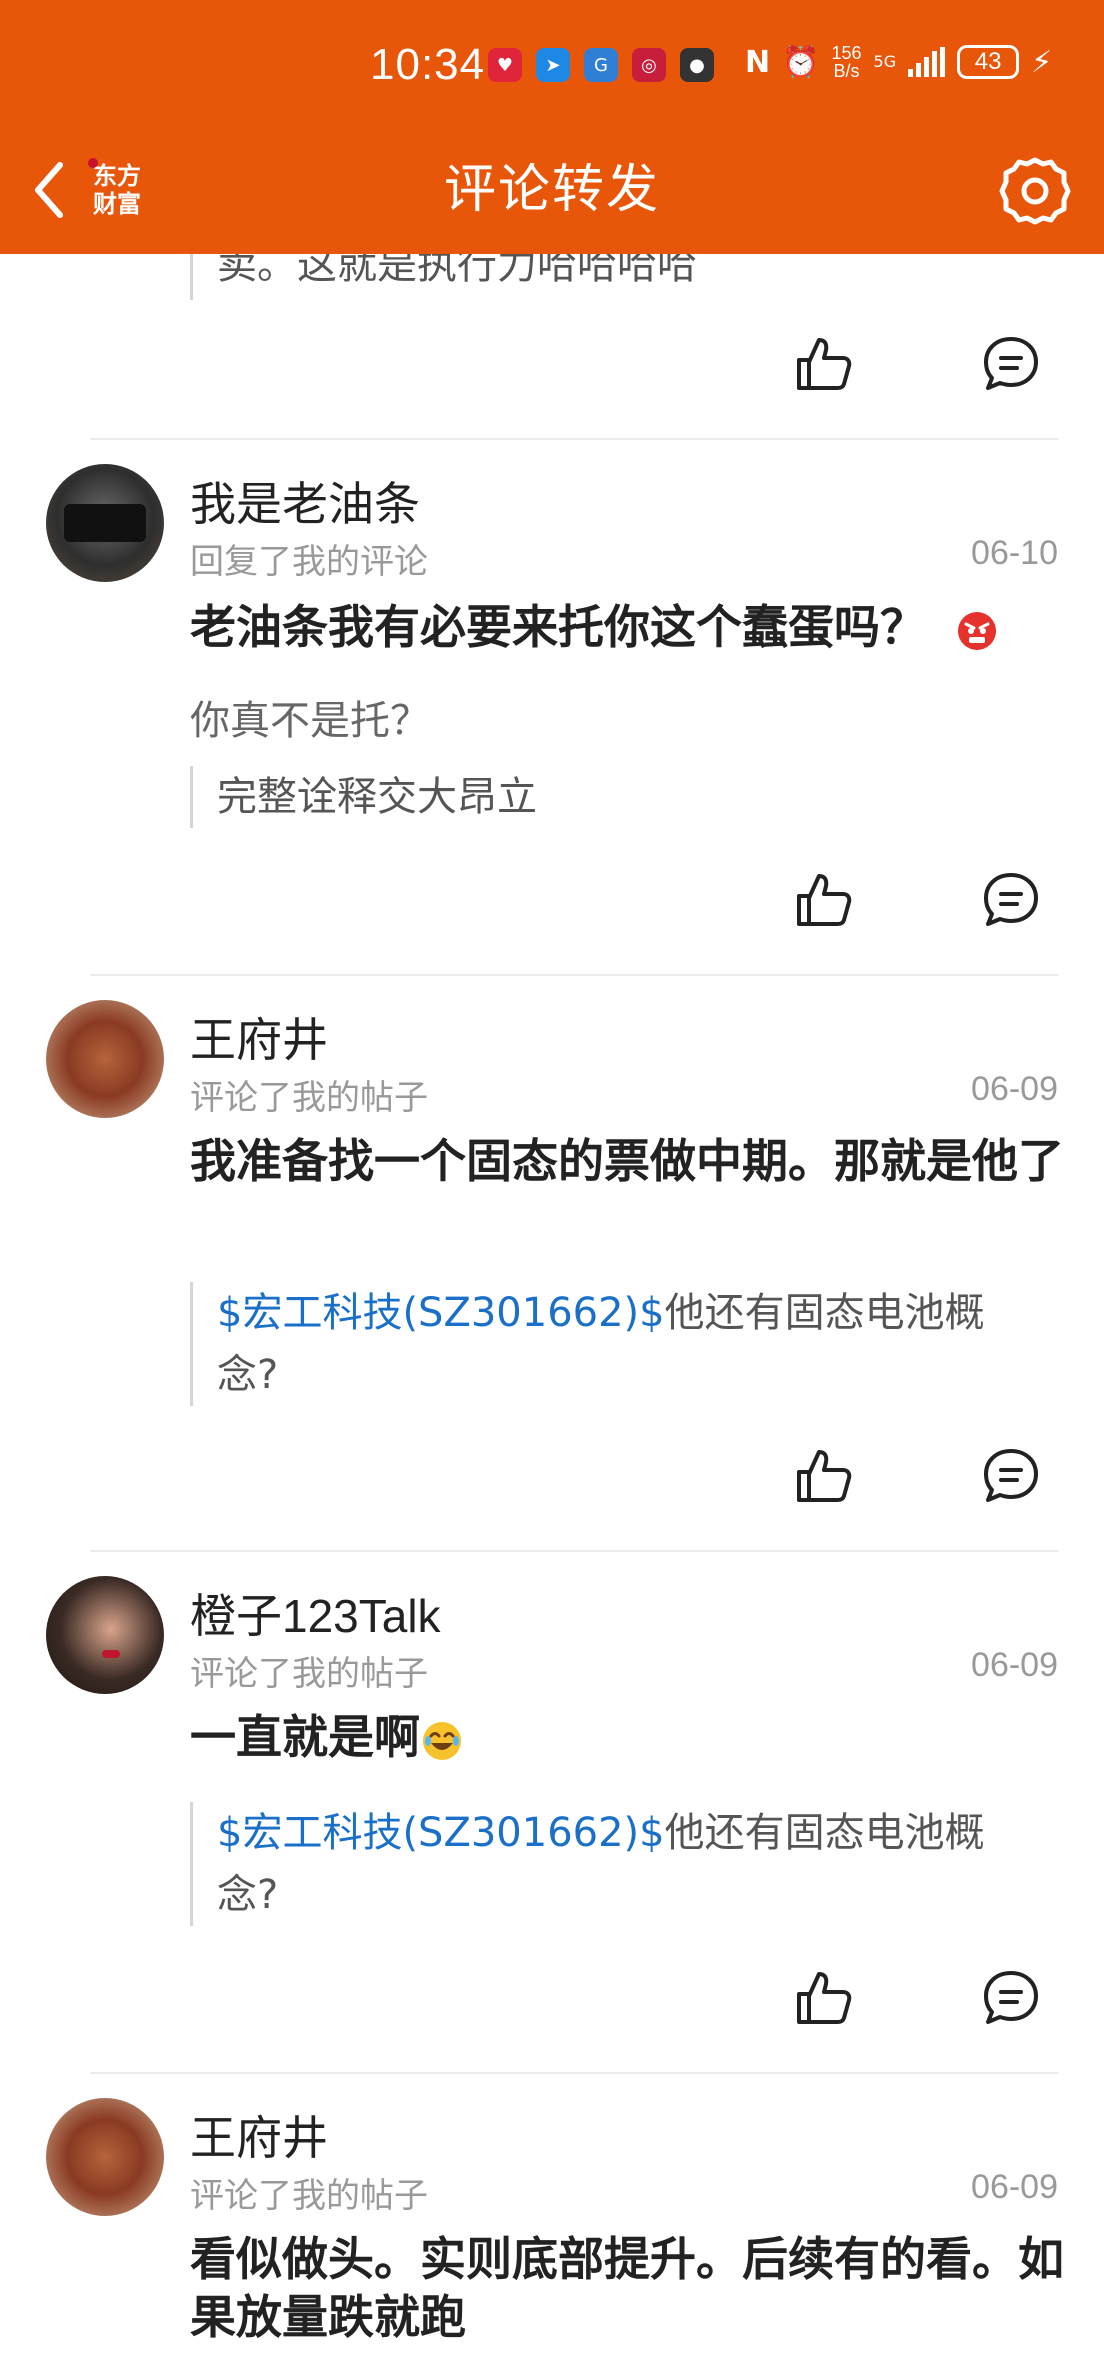  I want to click on bank-app-icon: ◎, so click(649, 65).